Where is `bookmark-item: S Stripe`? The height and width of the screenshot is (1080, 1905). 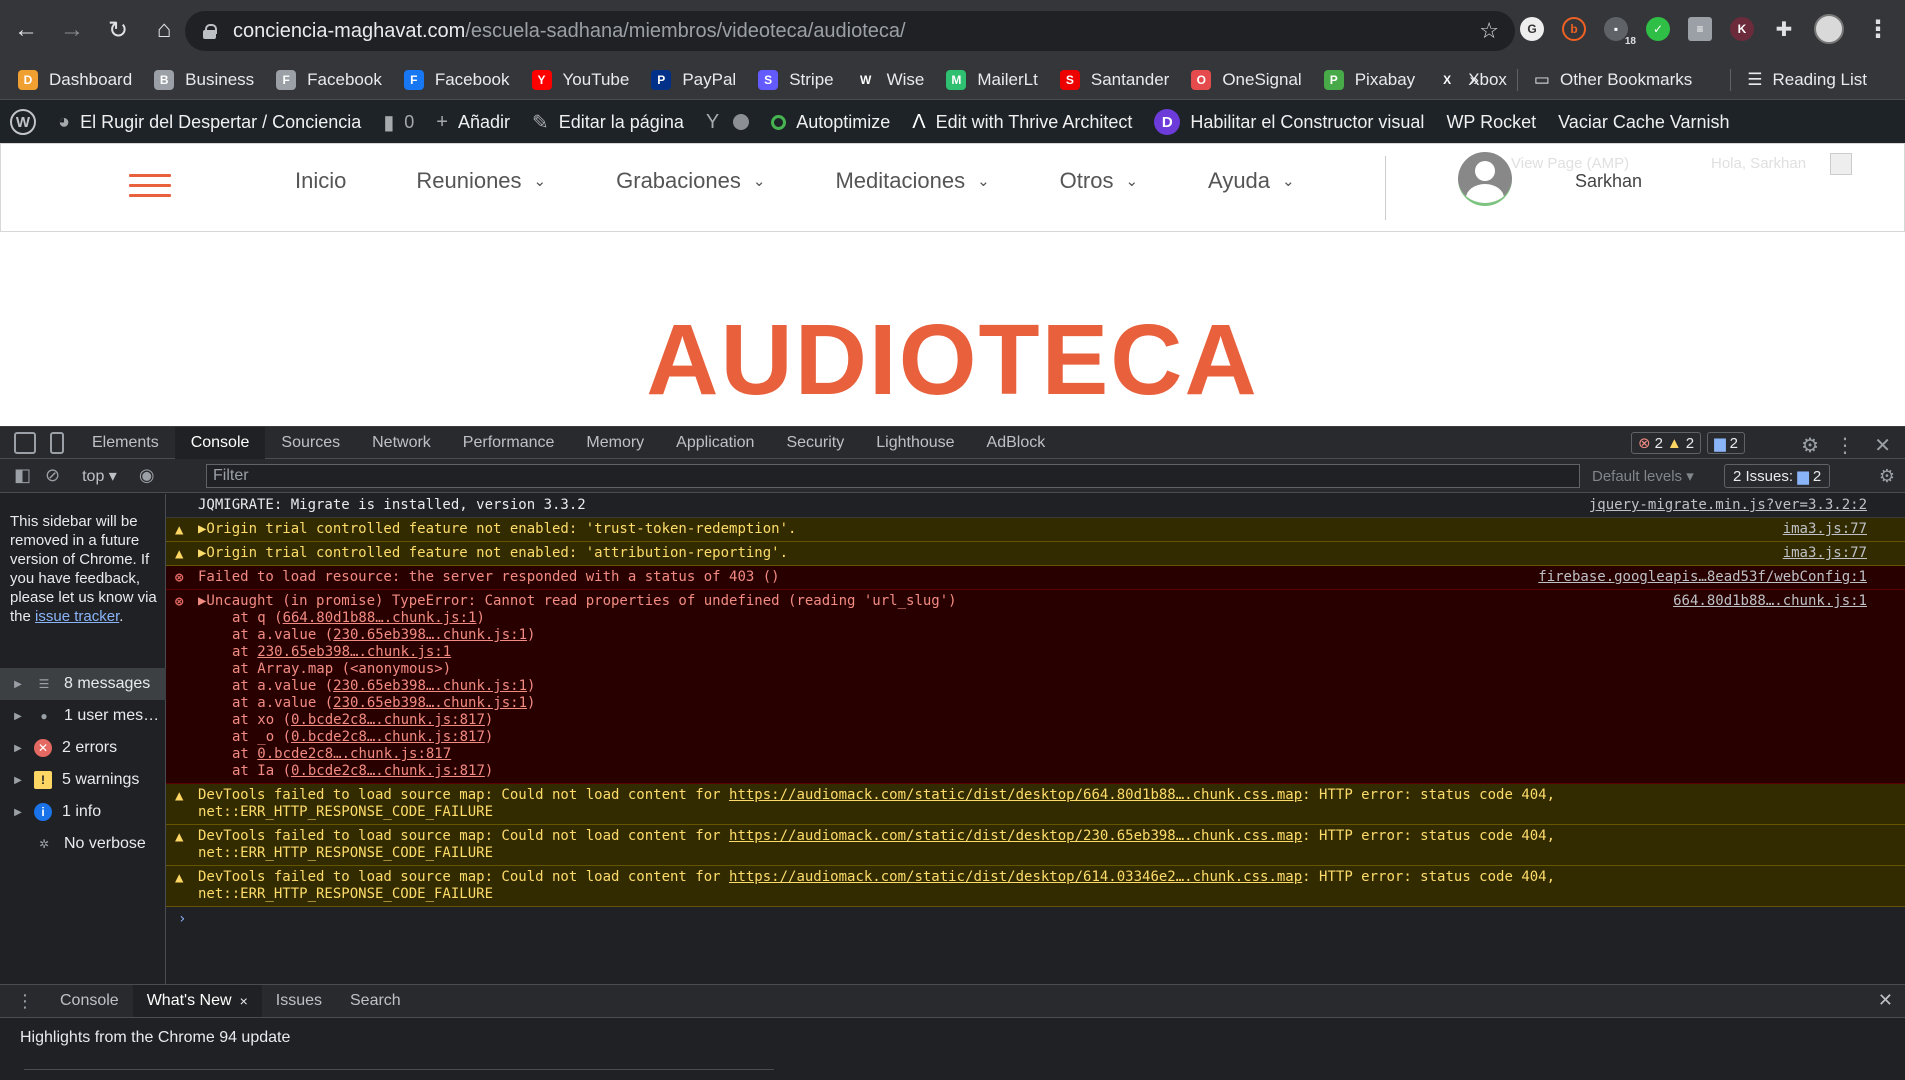
bookmark-item: S Stripe is located at coordinates (796, 79).